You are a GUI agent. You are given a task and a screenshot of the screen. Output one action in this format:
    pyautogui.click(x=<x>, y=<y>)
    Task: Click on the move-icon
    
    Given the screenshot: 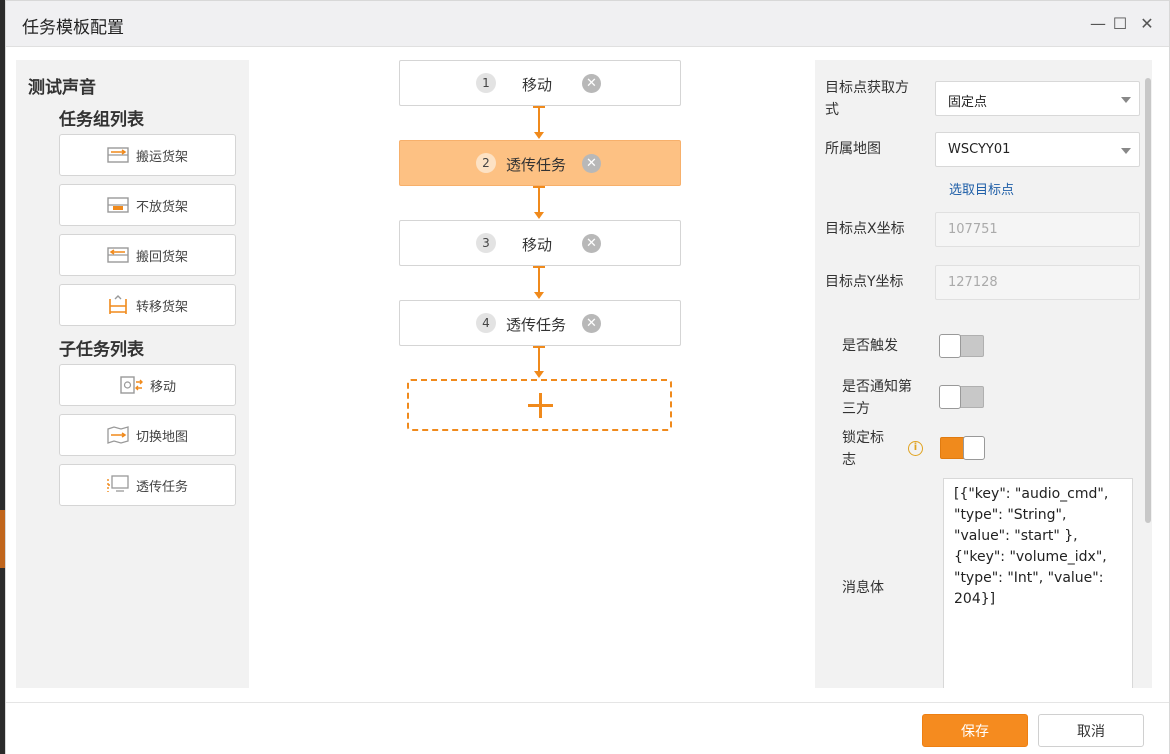 What is the action you would take?
    pyautogui.click(x=132, y=385)
    